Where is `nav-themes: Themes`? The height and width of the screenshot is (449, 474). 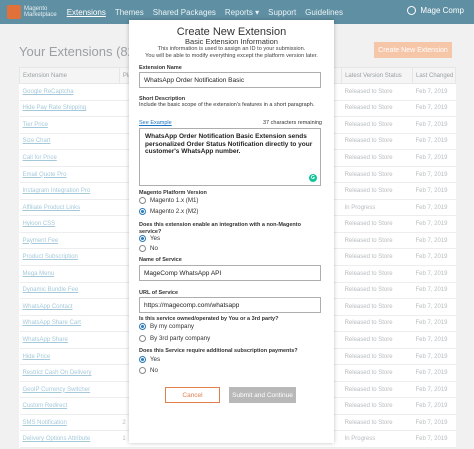
nav-themes: Themes is located at coordinates (129, 12).